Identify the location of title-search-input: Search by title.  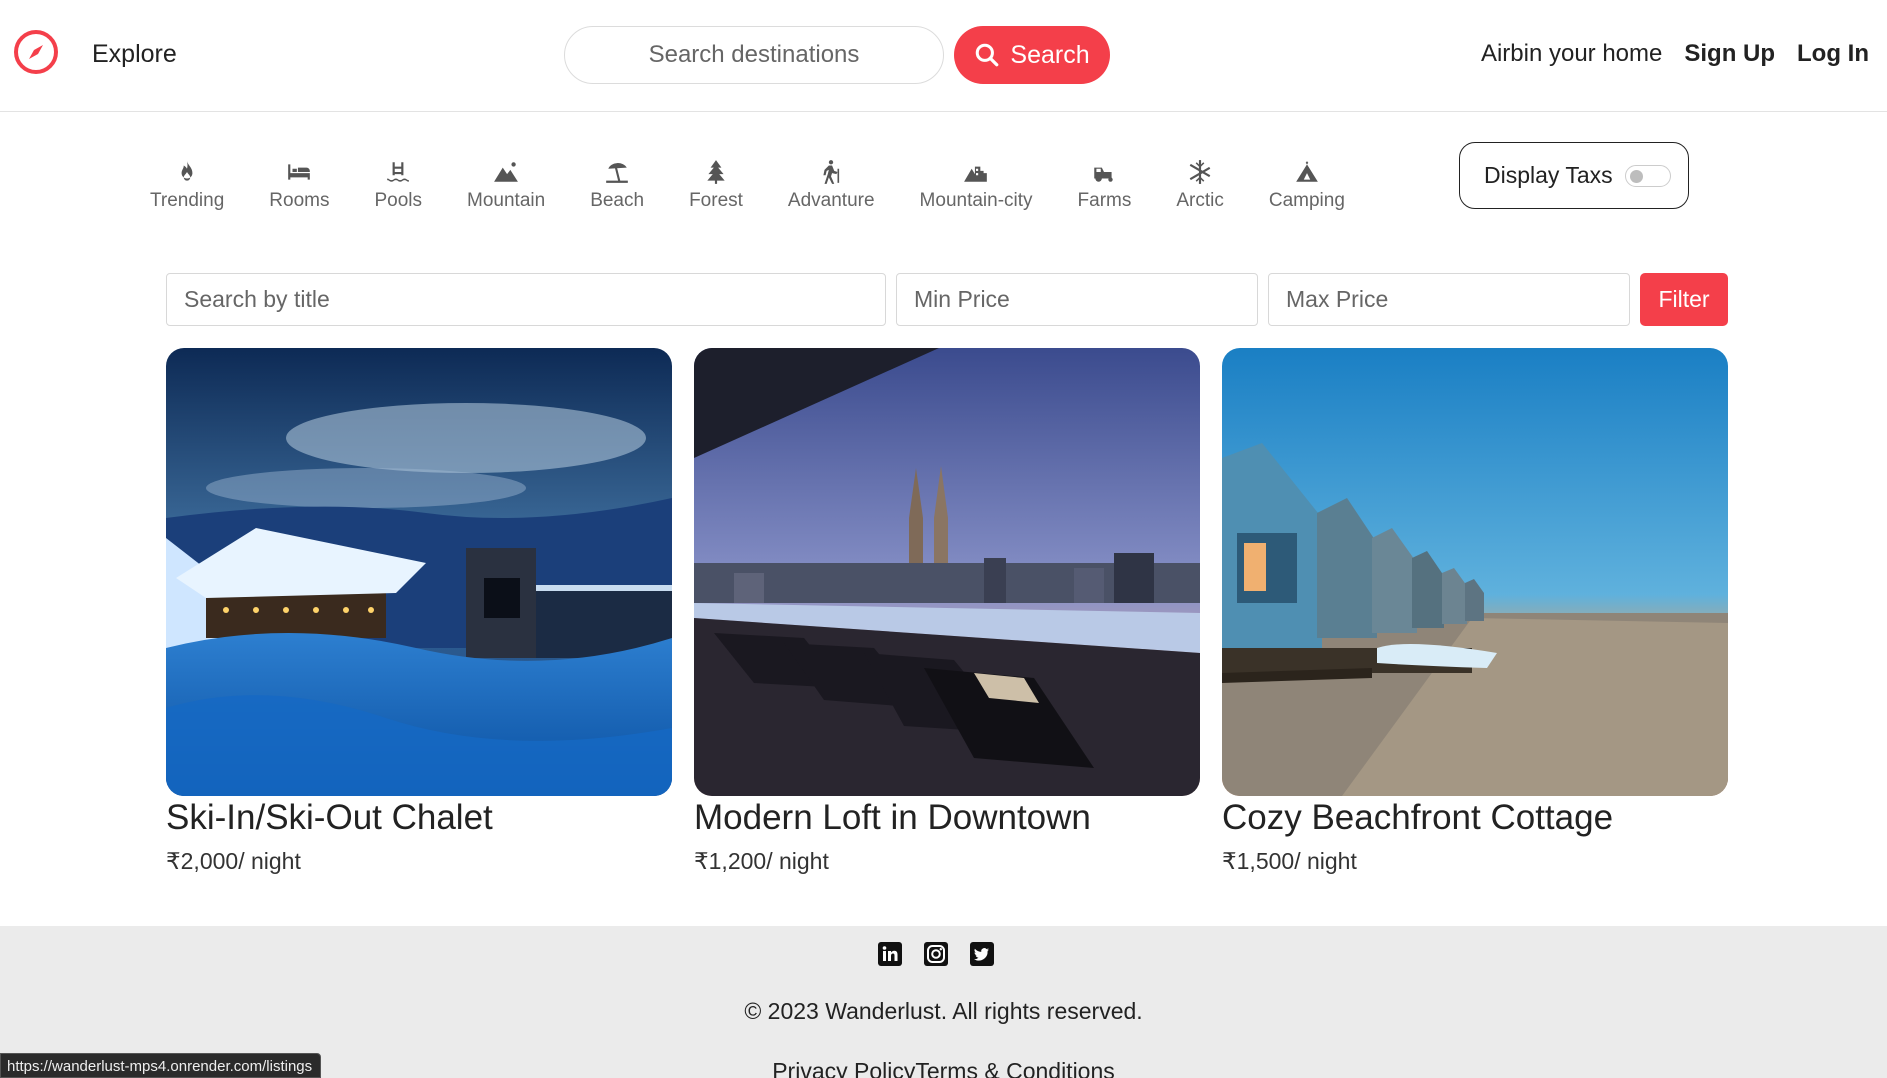
(526, 299).